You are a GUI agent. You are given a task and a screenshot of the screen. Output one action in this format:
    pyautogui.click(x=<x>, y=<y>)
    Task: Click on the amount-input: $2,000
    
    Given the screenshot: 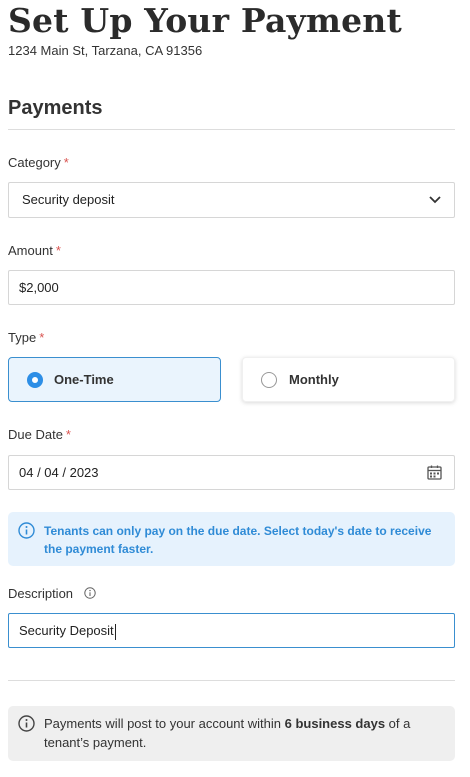 What is the action you would take?
    pyautogui.click(x=231, y=287)
    